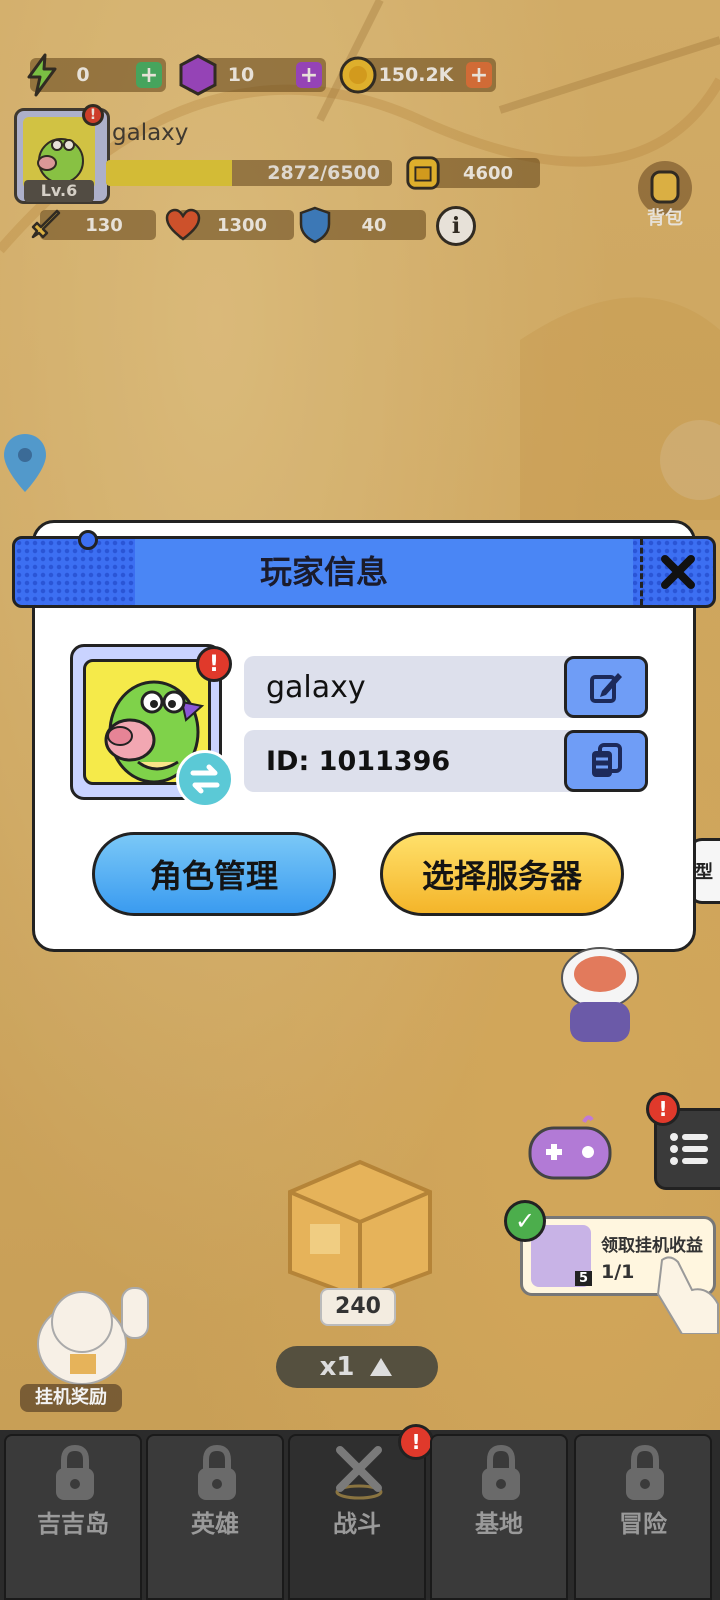  Describe the element at coordinates (525, 1221) in the screenshot. I see `check-icon: ✓` at that location.